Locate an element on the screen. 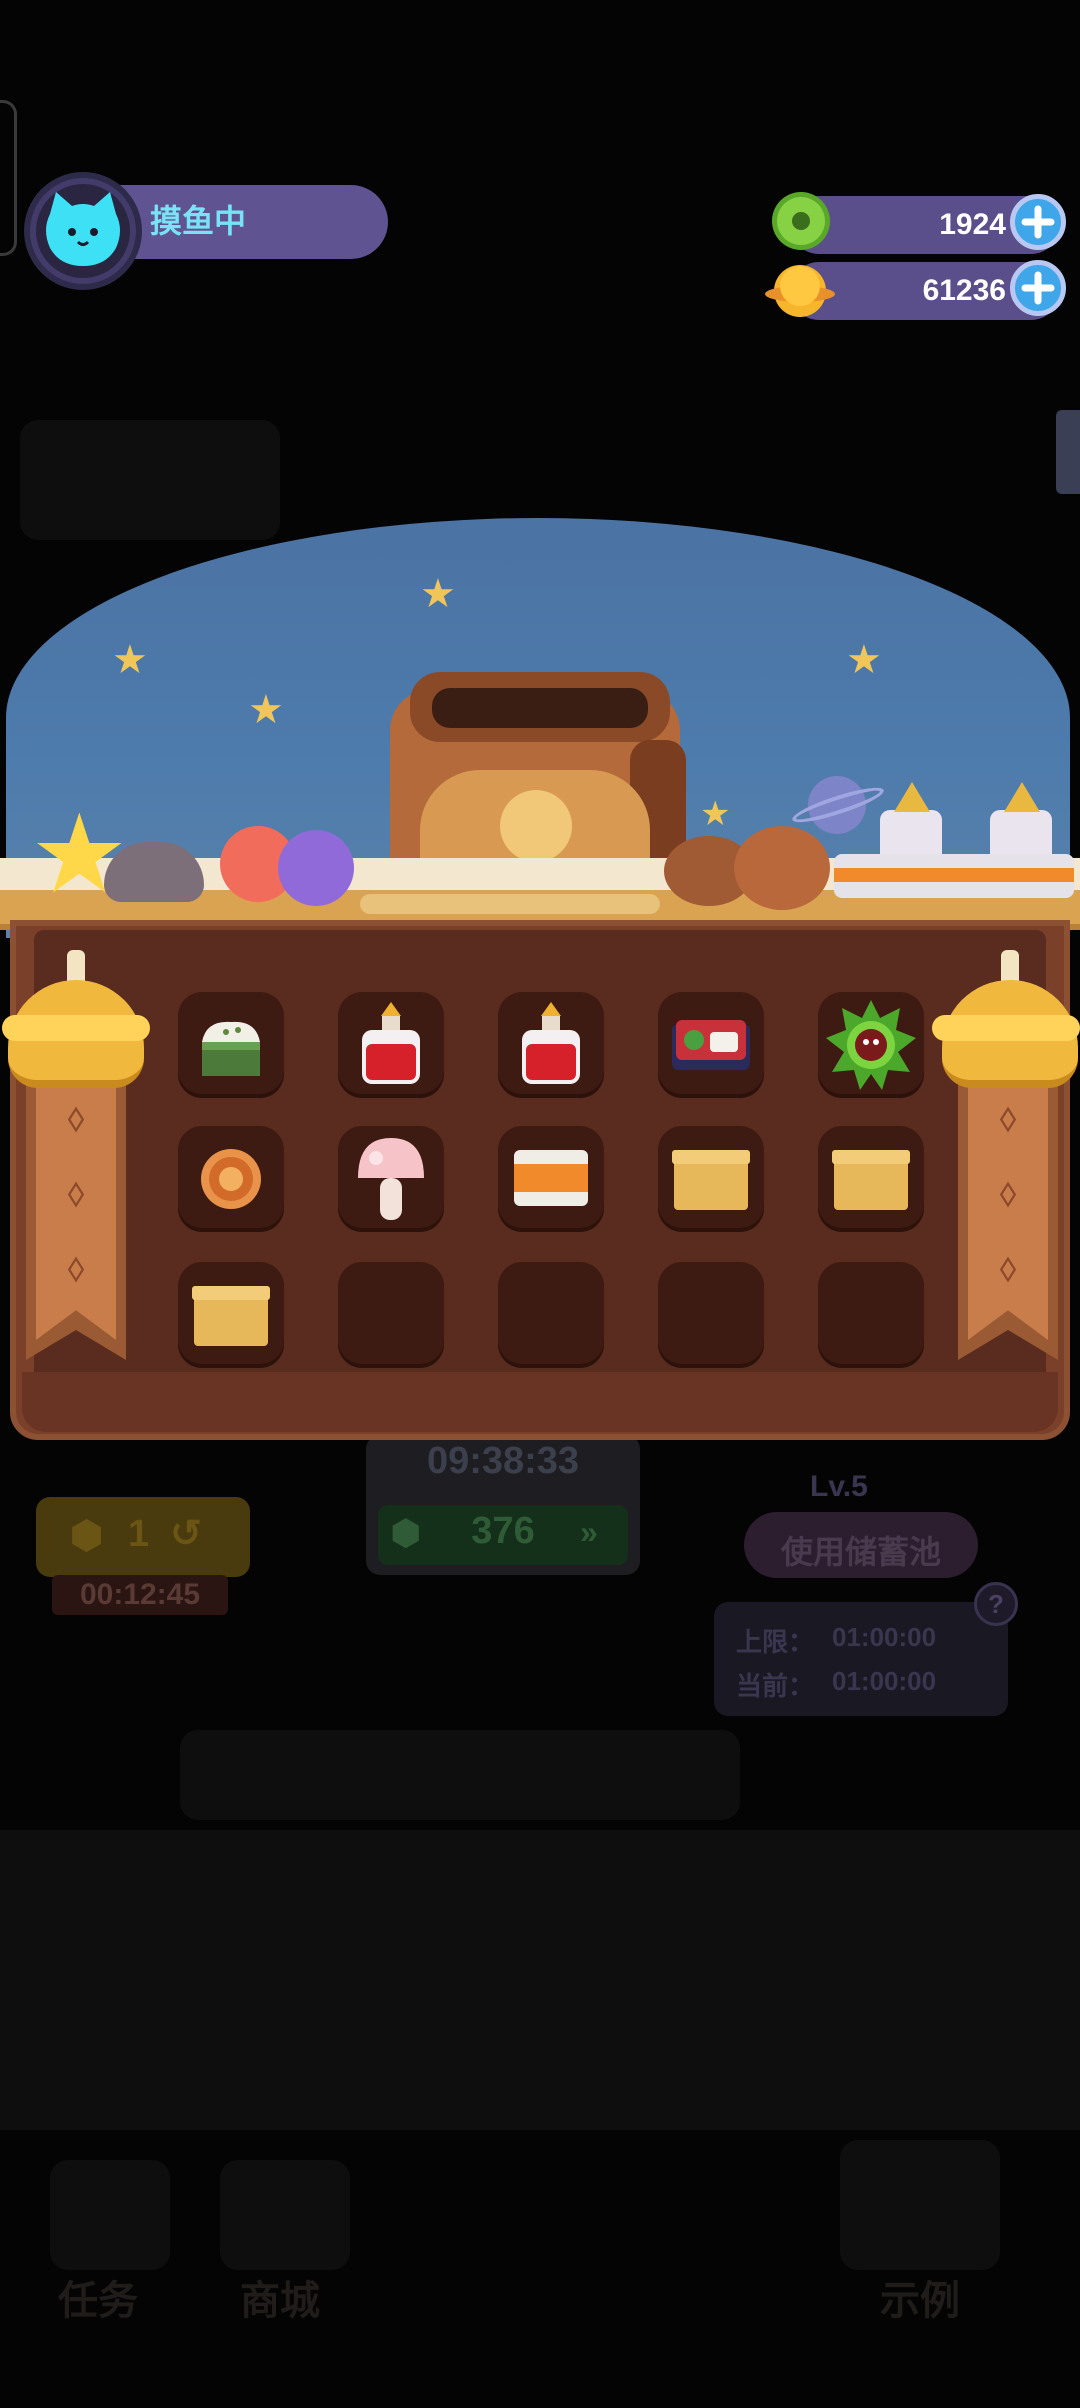 The height and width of the screenshot is (2408, 1080). dim-limit-value: 01:00:00 is located at coordinates (884, 1637).